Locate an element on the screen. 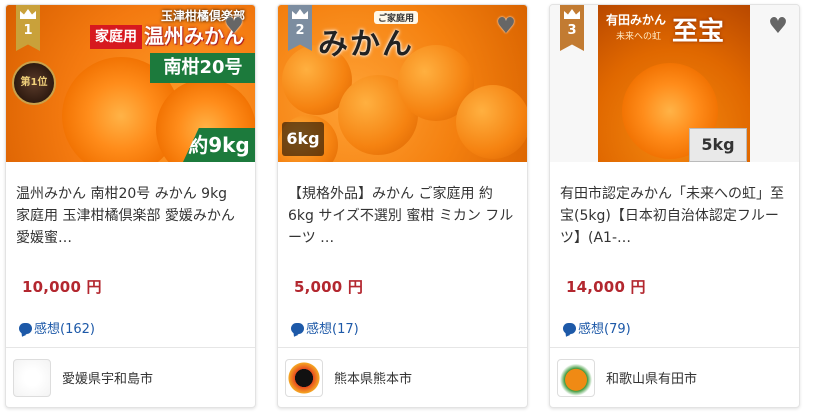 This screenshot has height=417, width=813. municipality-footer: 和歌山県有田市 is located at coordinates (674, 377).